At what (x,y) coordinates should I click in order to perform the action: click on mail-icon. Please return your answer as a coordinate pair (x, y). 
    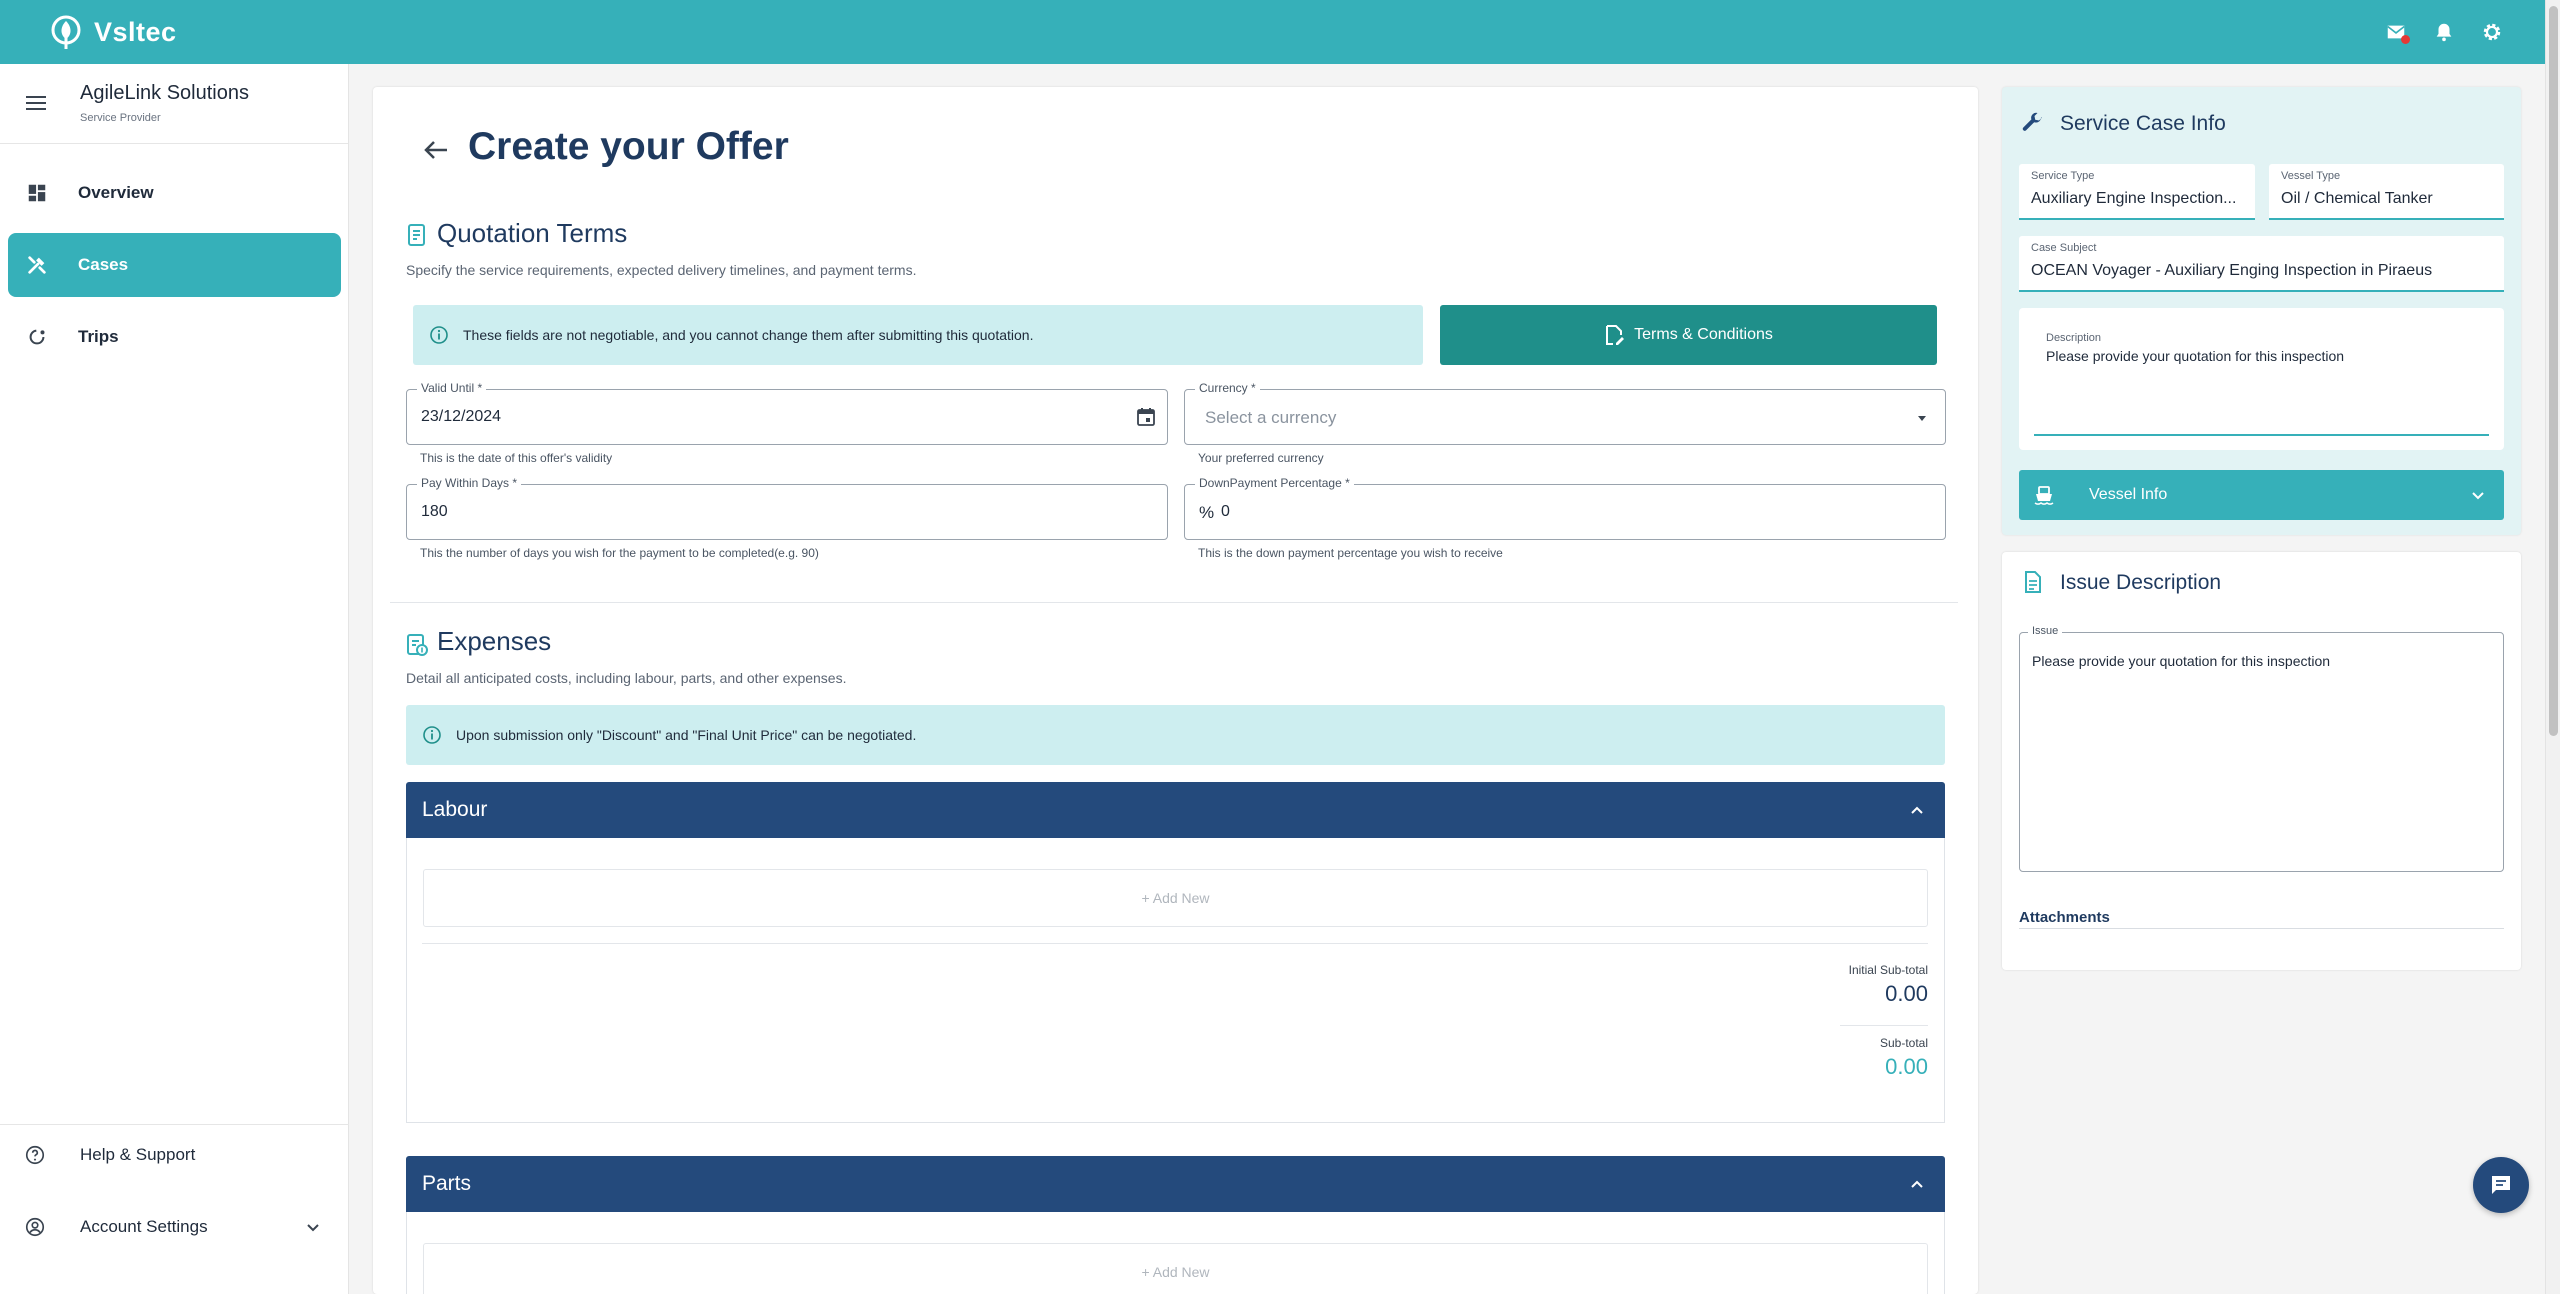
    Looking at the image, I should click on (2397, 32).